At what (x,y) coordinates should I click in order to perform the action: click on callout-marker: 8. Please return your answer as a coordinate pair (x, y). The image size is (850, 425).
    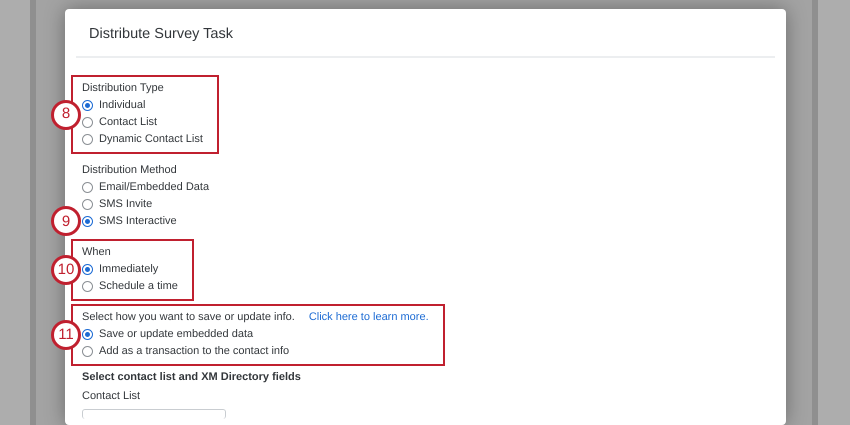
    Looking at the image, I should click on (66, 115).